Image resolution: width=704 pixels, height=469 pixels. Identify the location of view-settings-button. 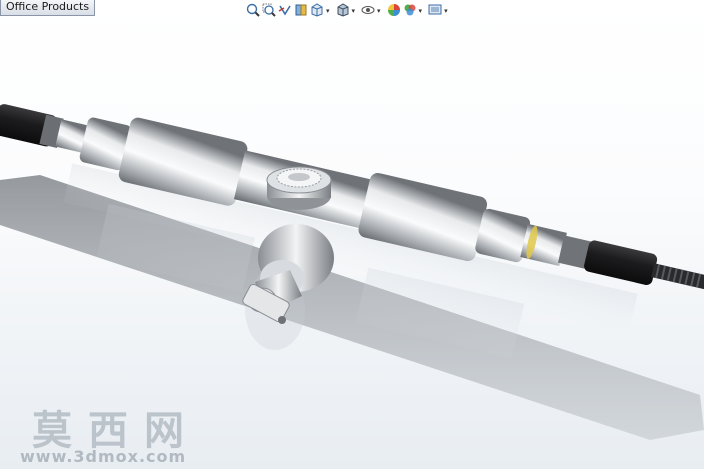
(435, 11).